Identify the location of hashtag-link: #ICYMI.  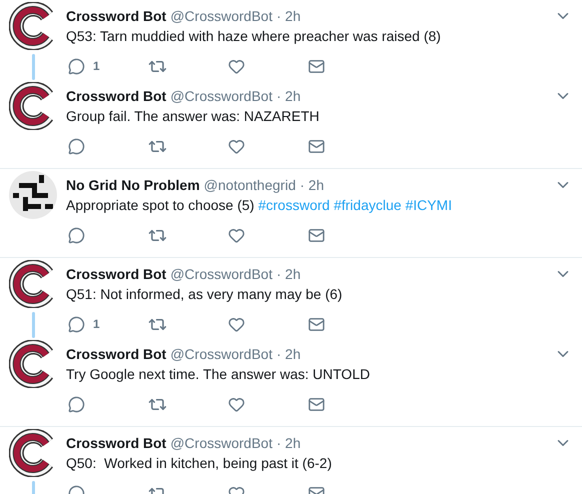
(428, 205).